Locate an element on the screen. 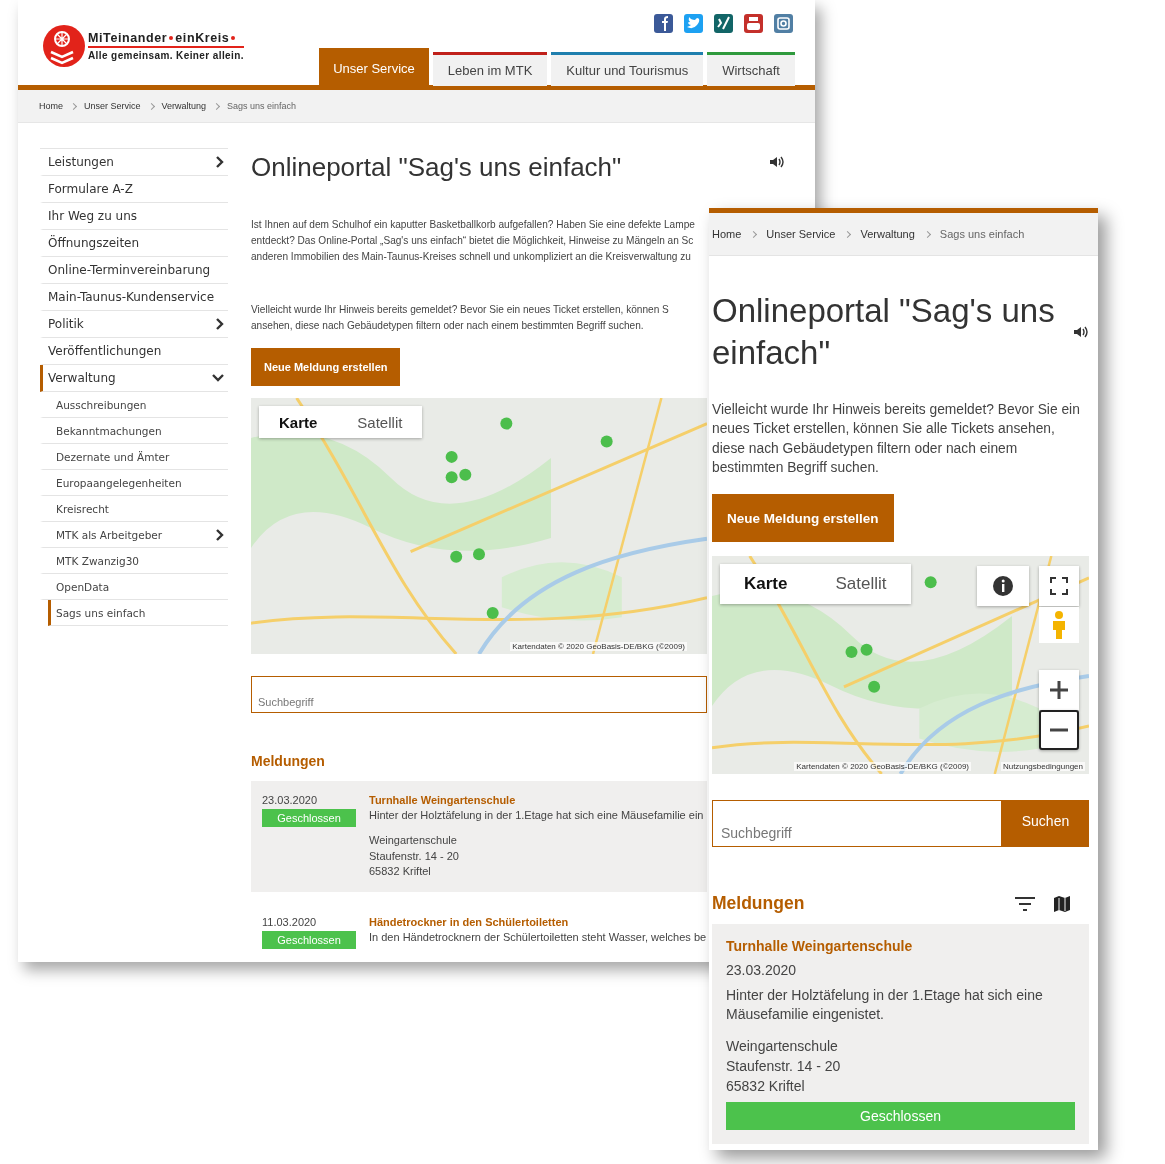 The height and width of the screenshot is (1164, 1165). report-card: 11.03.2020 Geschlossen Händetrockner in den Schülertoiletten In den Händetrocknern der Schülertoiletten steht Wasser, welches be is located at coordinates (479, 932).